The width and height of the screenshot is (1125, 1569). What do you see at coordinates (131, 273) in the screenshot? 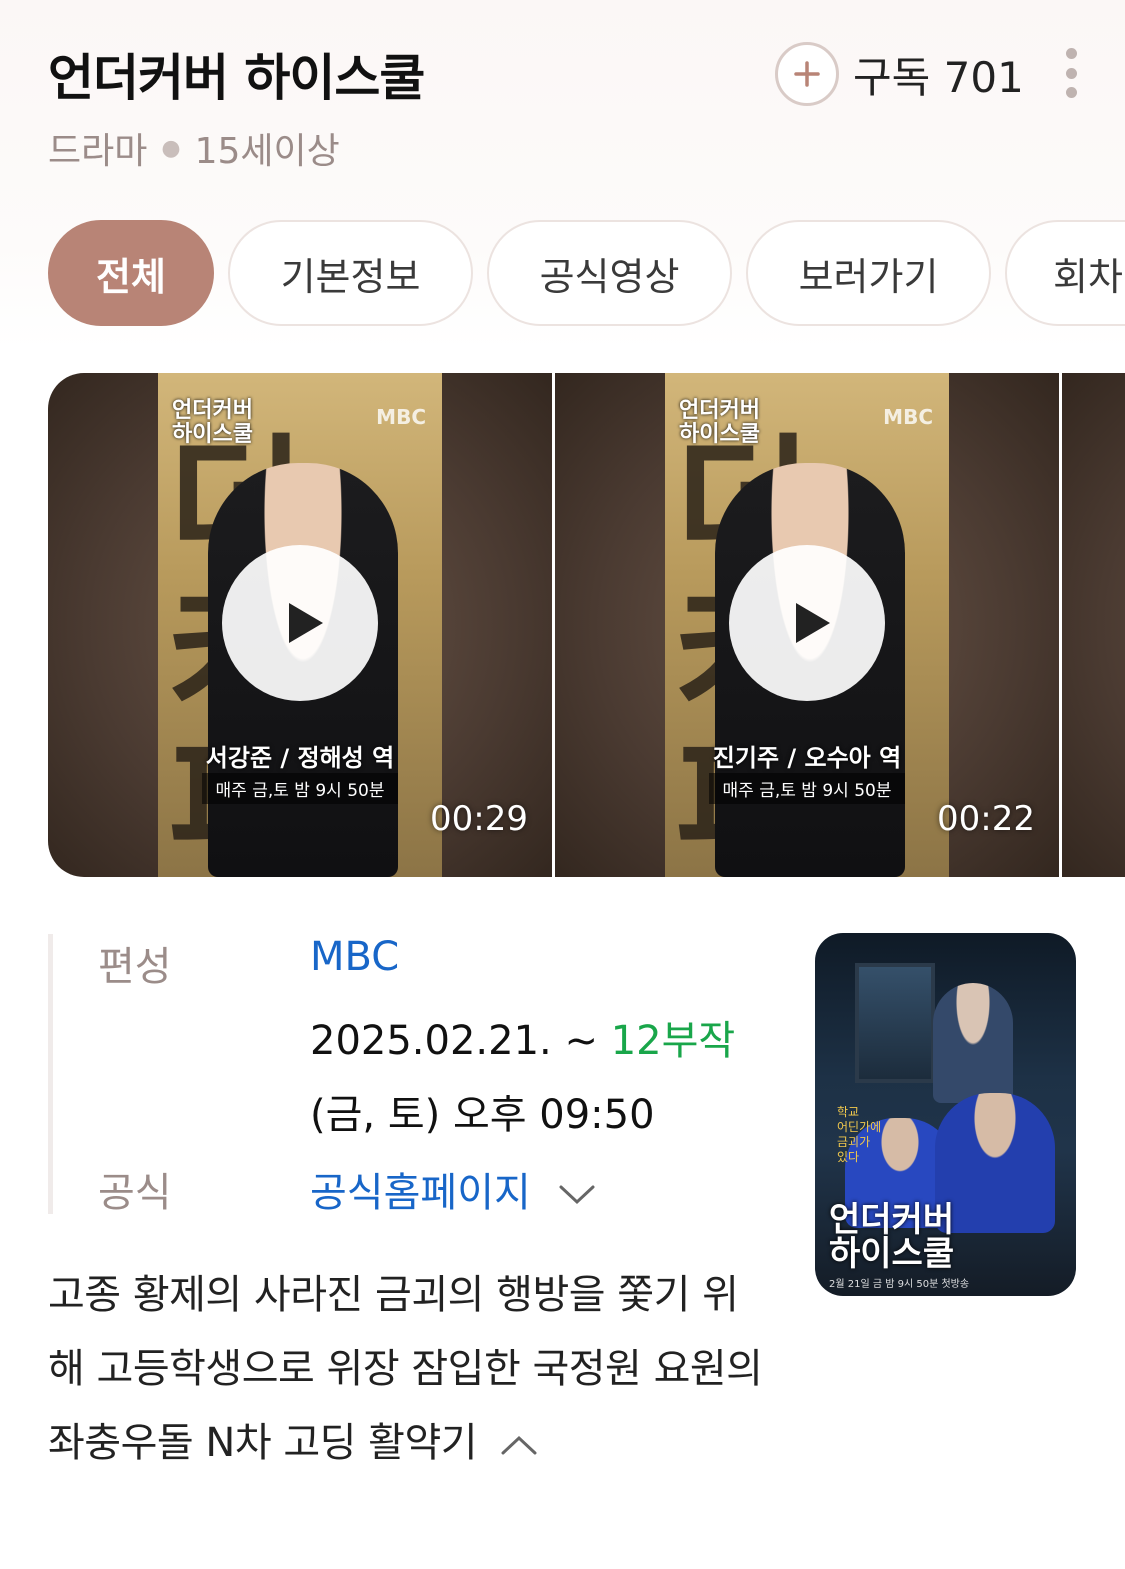
I see `tab-all: 전체` at bounding box center [131, 273].